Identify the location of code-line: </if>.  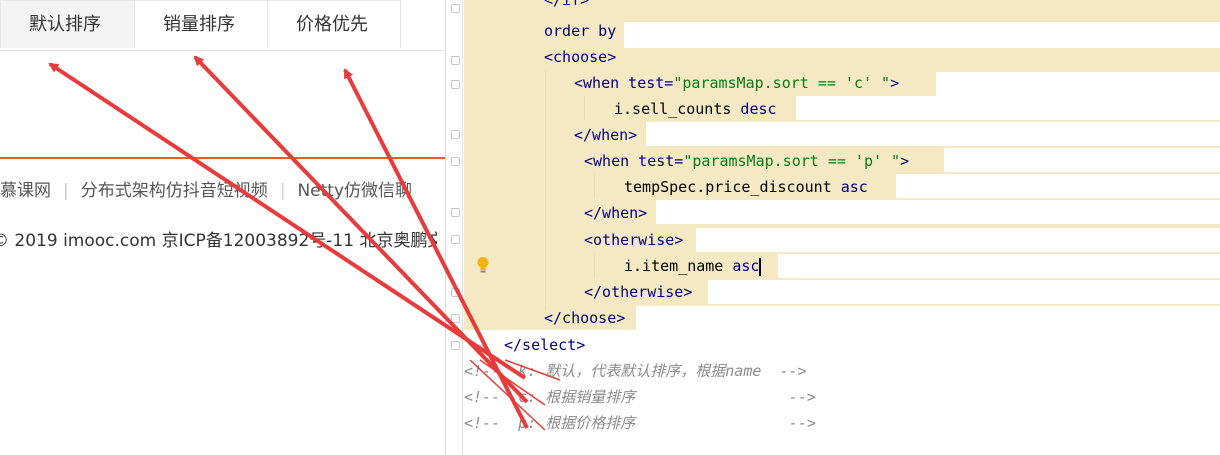
(566, 6).